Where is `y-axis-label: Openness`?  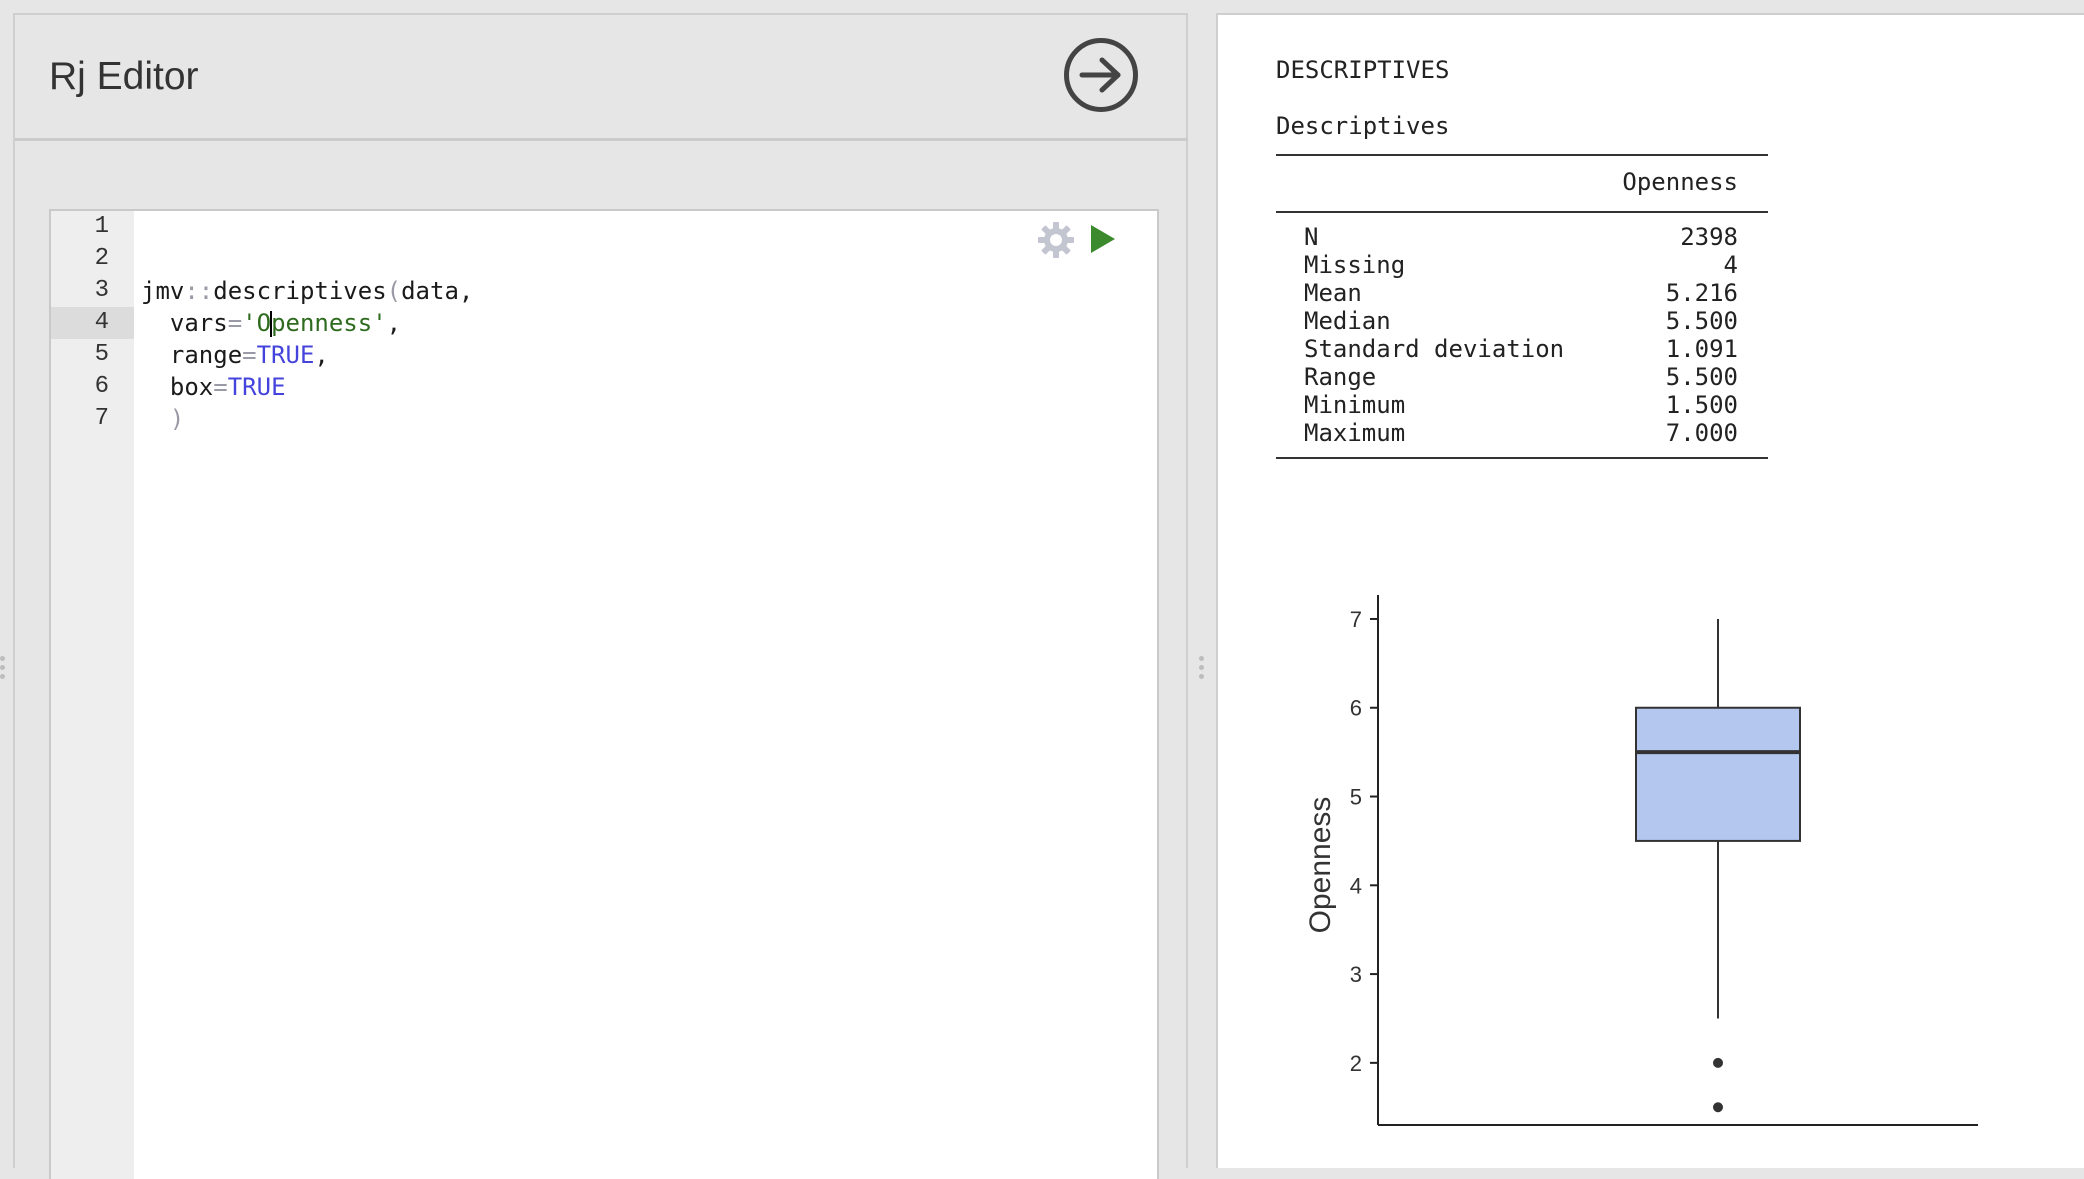
y-axis-label: Openness is located at coordinates (1320, 865).